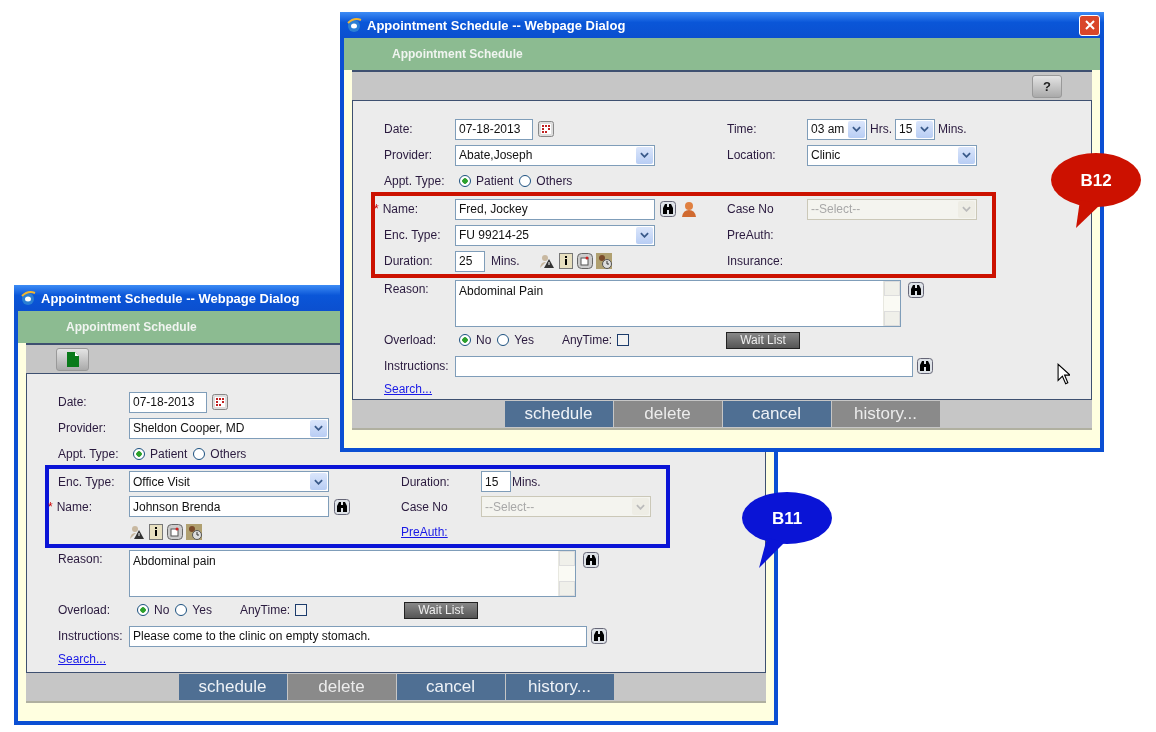  What do you see at coordinates (555, 209) in the screenshot?
I see `name-field: Fred, Jockey` at bounding box center [555, 209].